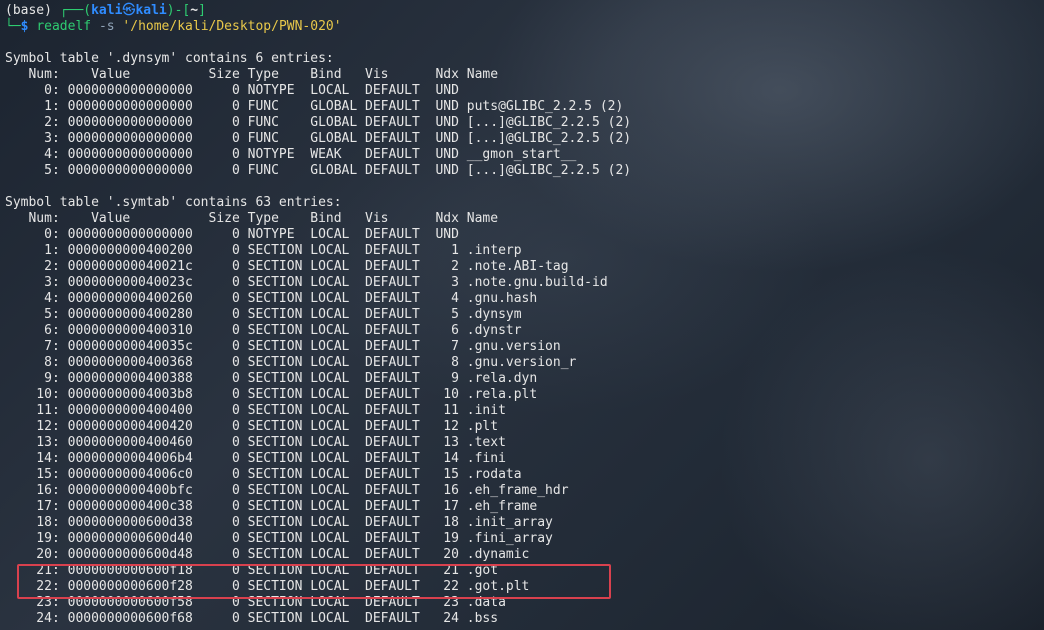 The width and height of the screenshot is (1044, 630). Describe the element at coordinates (13, 26) in the screenshot. I see `prompt-line2-prefix: └─` at that location.